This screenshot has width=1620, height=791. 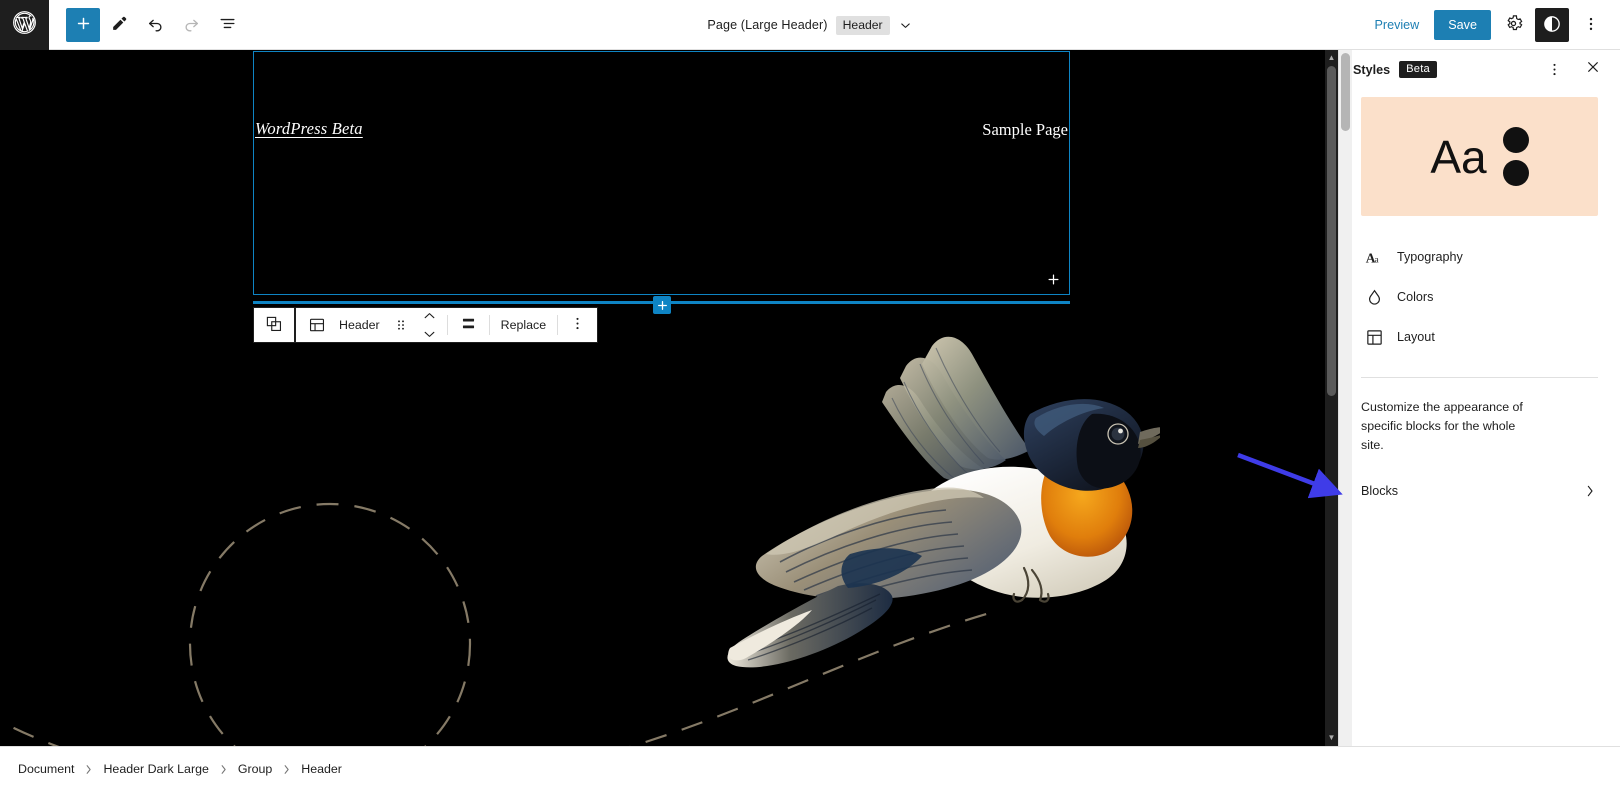 What do you see at coordinates (1396, 25) in the screenshot?
I see `preview-button: Preview` at bounding box center [1396, 25].